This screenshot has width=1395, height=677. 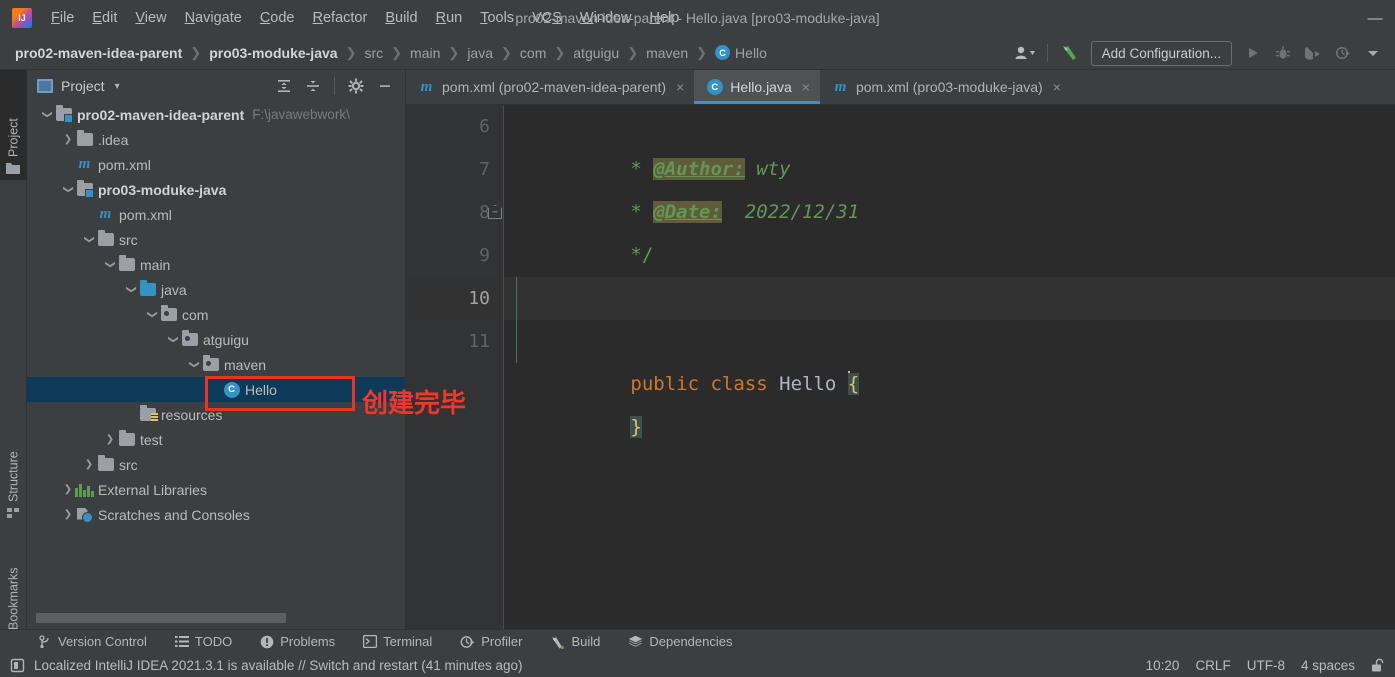 What do you see at coordinates (455, 255) in the screenshot?
I see `line-number-9: 9` at bounding box center [455, 255].